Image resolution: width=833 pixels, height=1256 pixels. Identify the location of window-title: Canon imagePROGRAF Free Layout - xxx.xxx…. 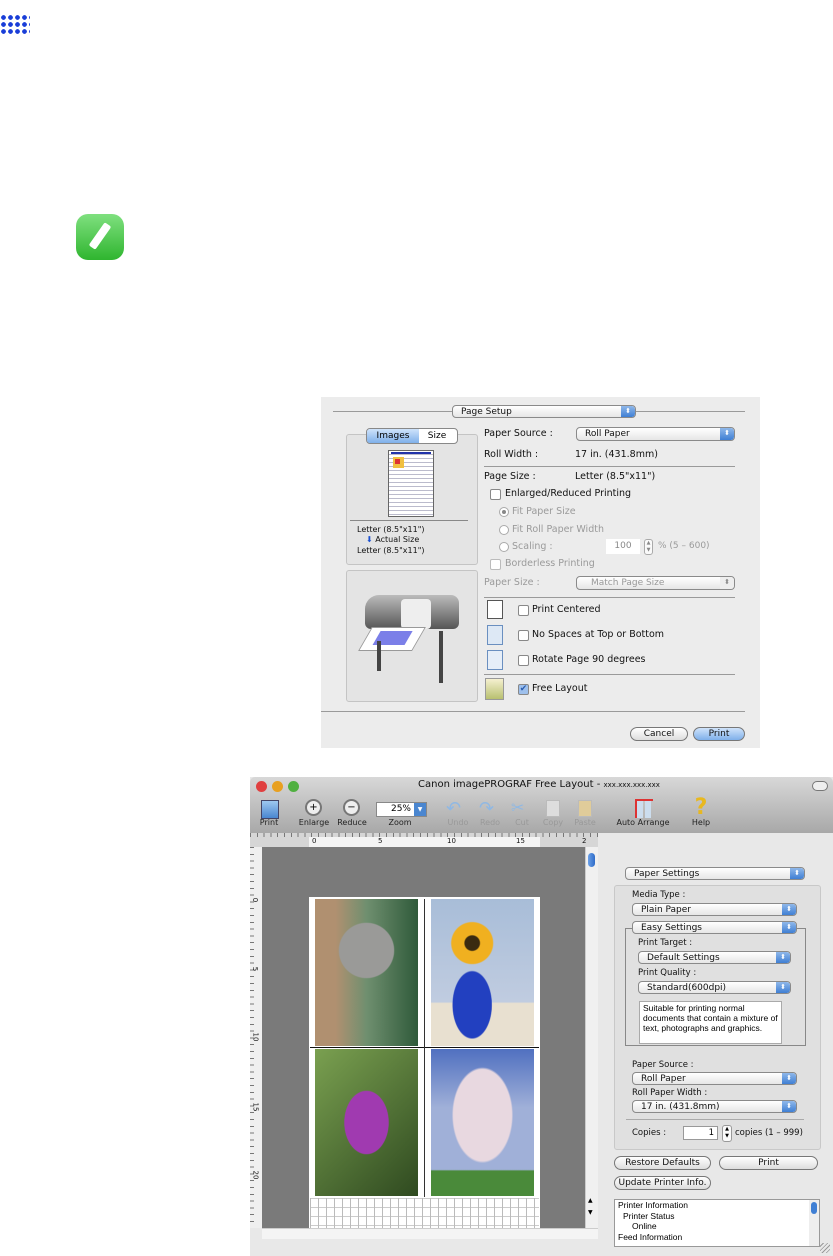
(539, 784).